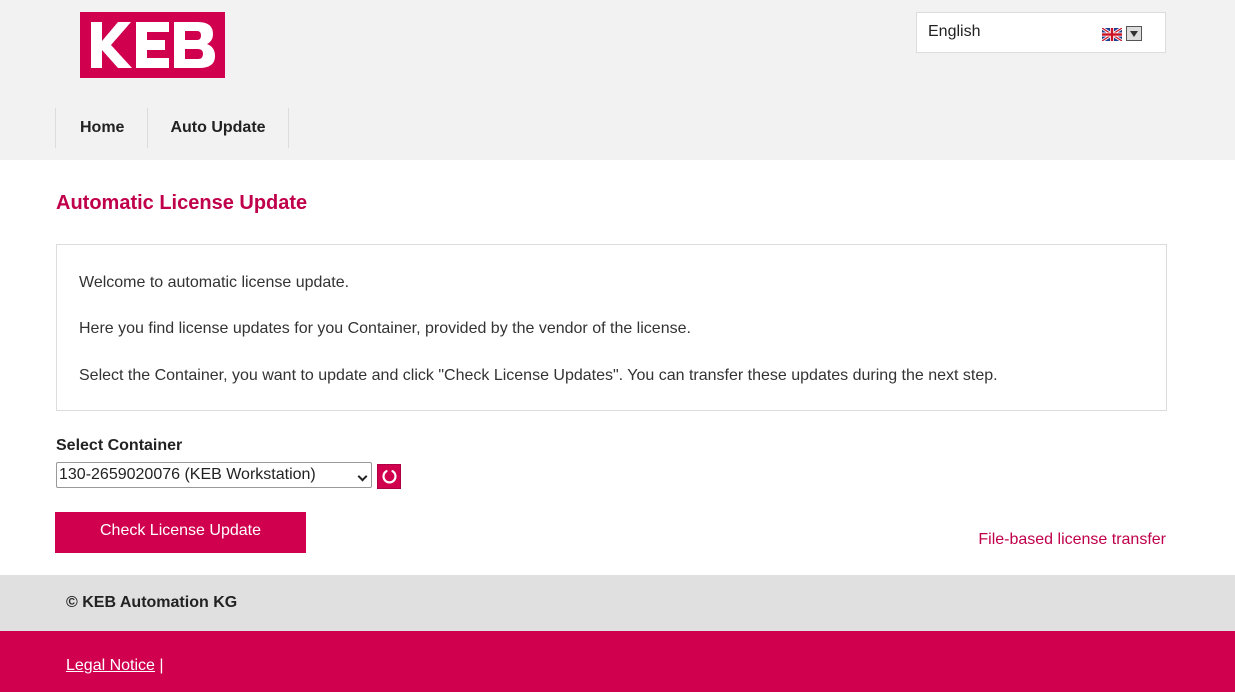 This screenshot has width=1235, height=692. I want to click on file-based-license-transfer-link: File-based license transfer, so click(1072, 540).